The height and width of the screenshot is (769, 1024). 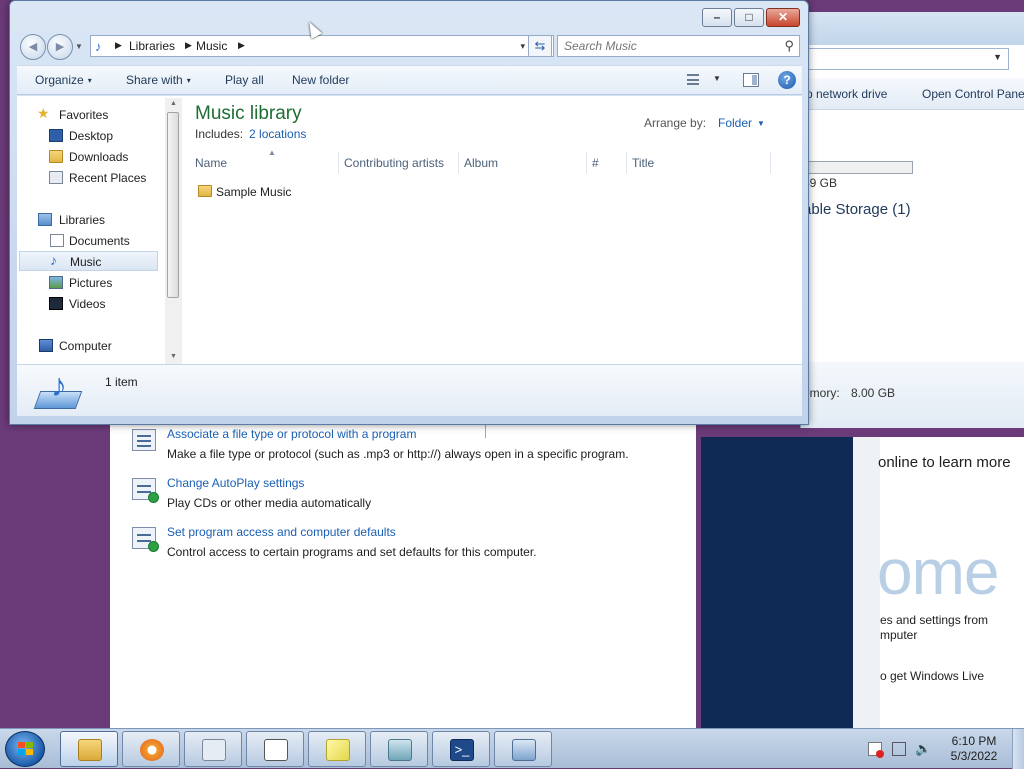 I want to click on taskbar-media-center, so click(x=399, y=749).